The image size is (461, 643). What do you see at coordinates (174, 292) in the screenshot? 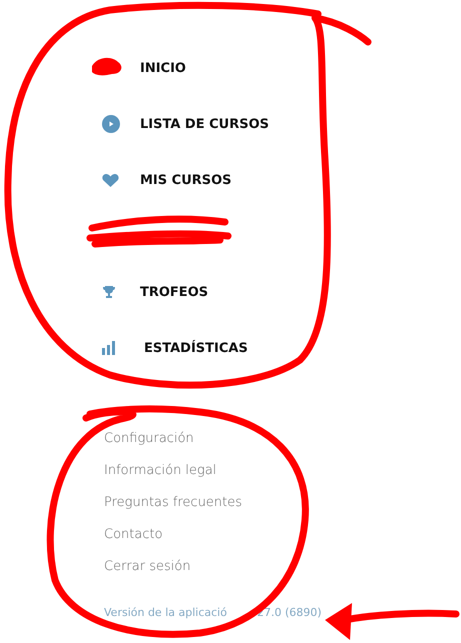
I see `menu-item: TROFEOS` at bounding box center [174, 292].